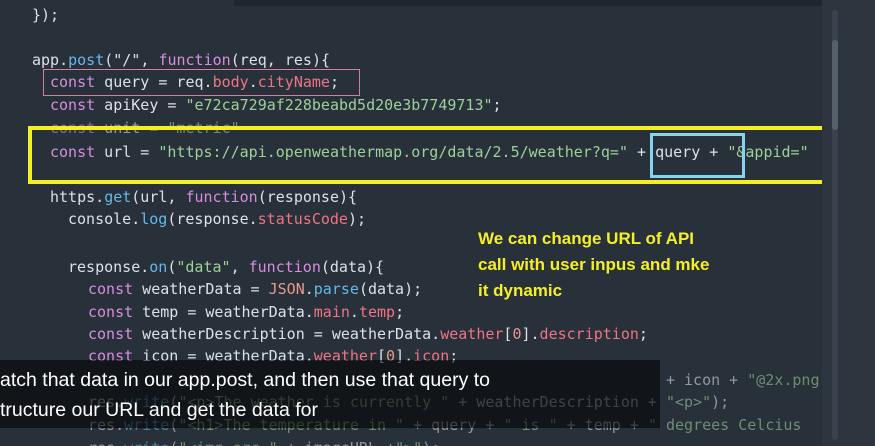 Image resolution: width=875 pixels, height=446 pixels. What do you see at coordinates (280, 60) in the screenshot?
I see `code-token: (req, res){` at bounding box center [280, 60].